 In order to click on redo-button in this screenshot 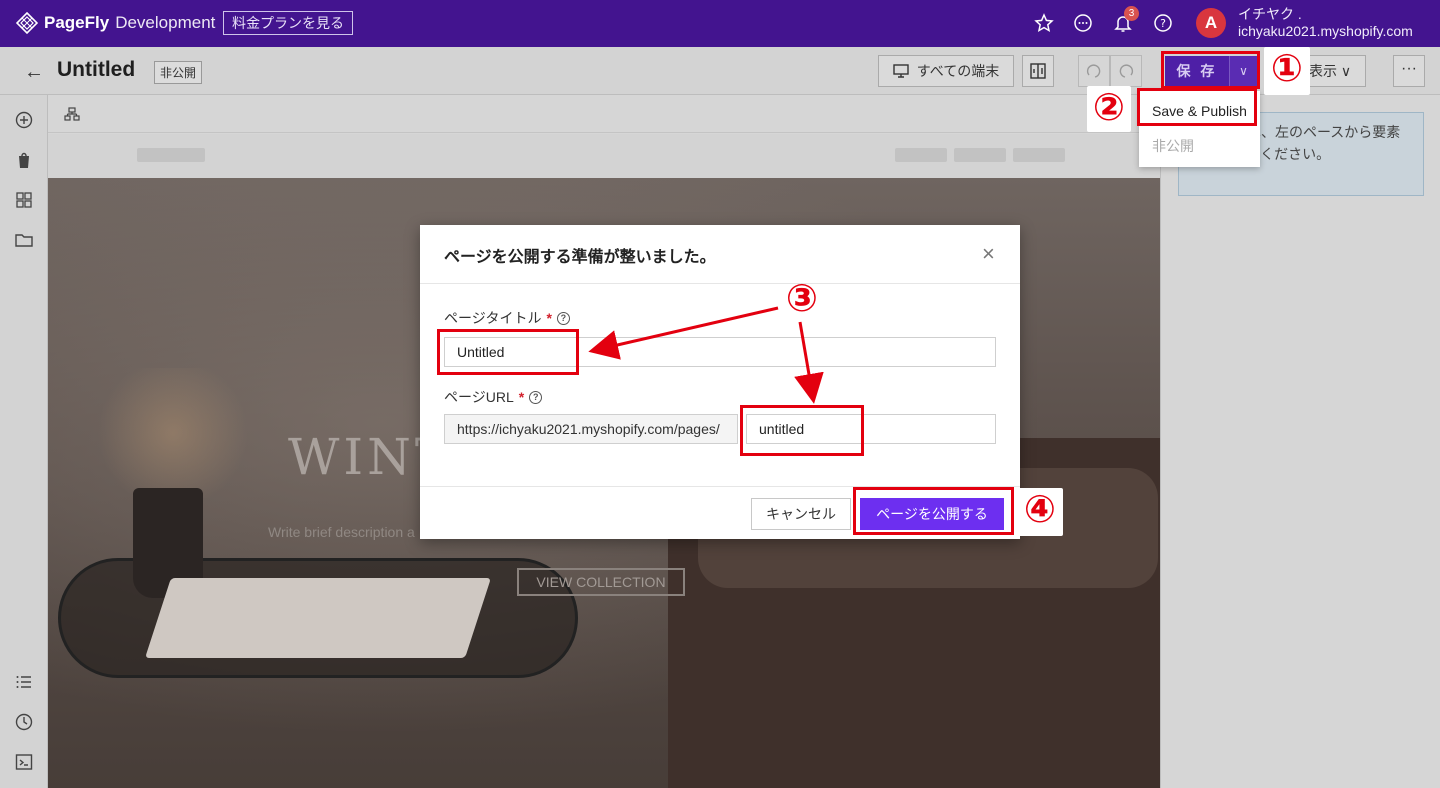, I will do `click(1126, 71)`.